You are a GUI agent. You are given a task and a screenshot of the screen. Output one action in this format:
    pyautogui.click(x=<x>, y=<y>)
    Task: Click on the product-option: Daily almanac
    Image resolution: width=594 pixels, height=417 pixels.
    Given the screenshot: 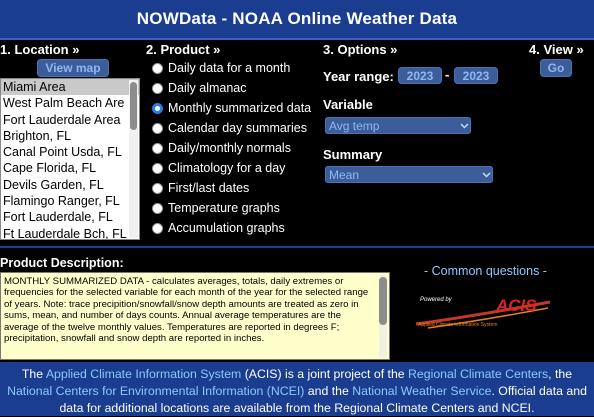 What is the action you would take?
    pyautogui.click(x=237, y=88)
    